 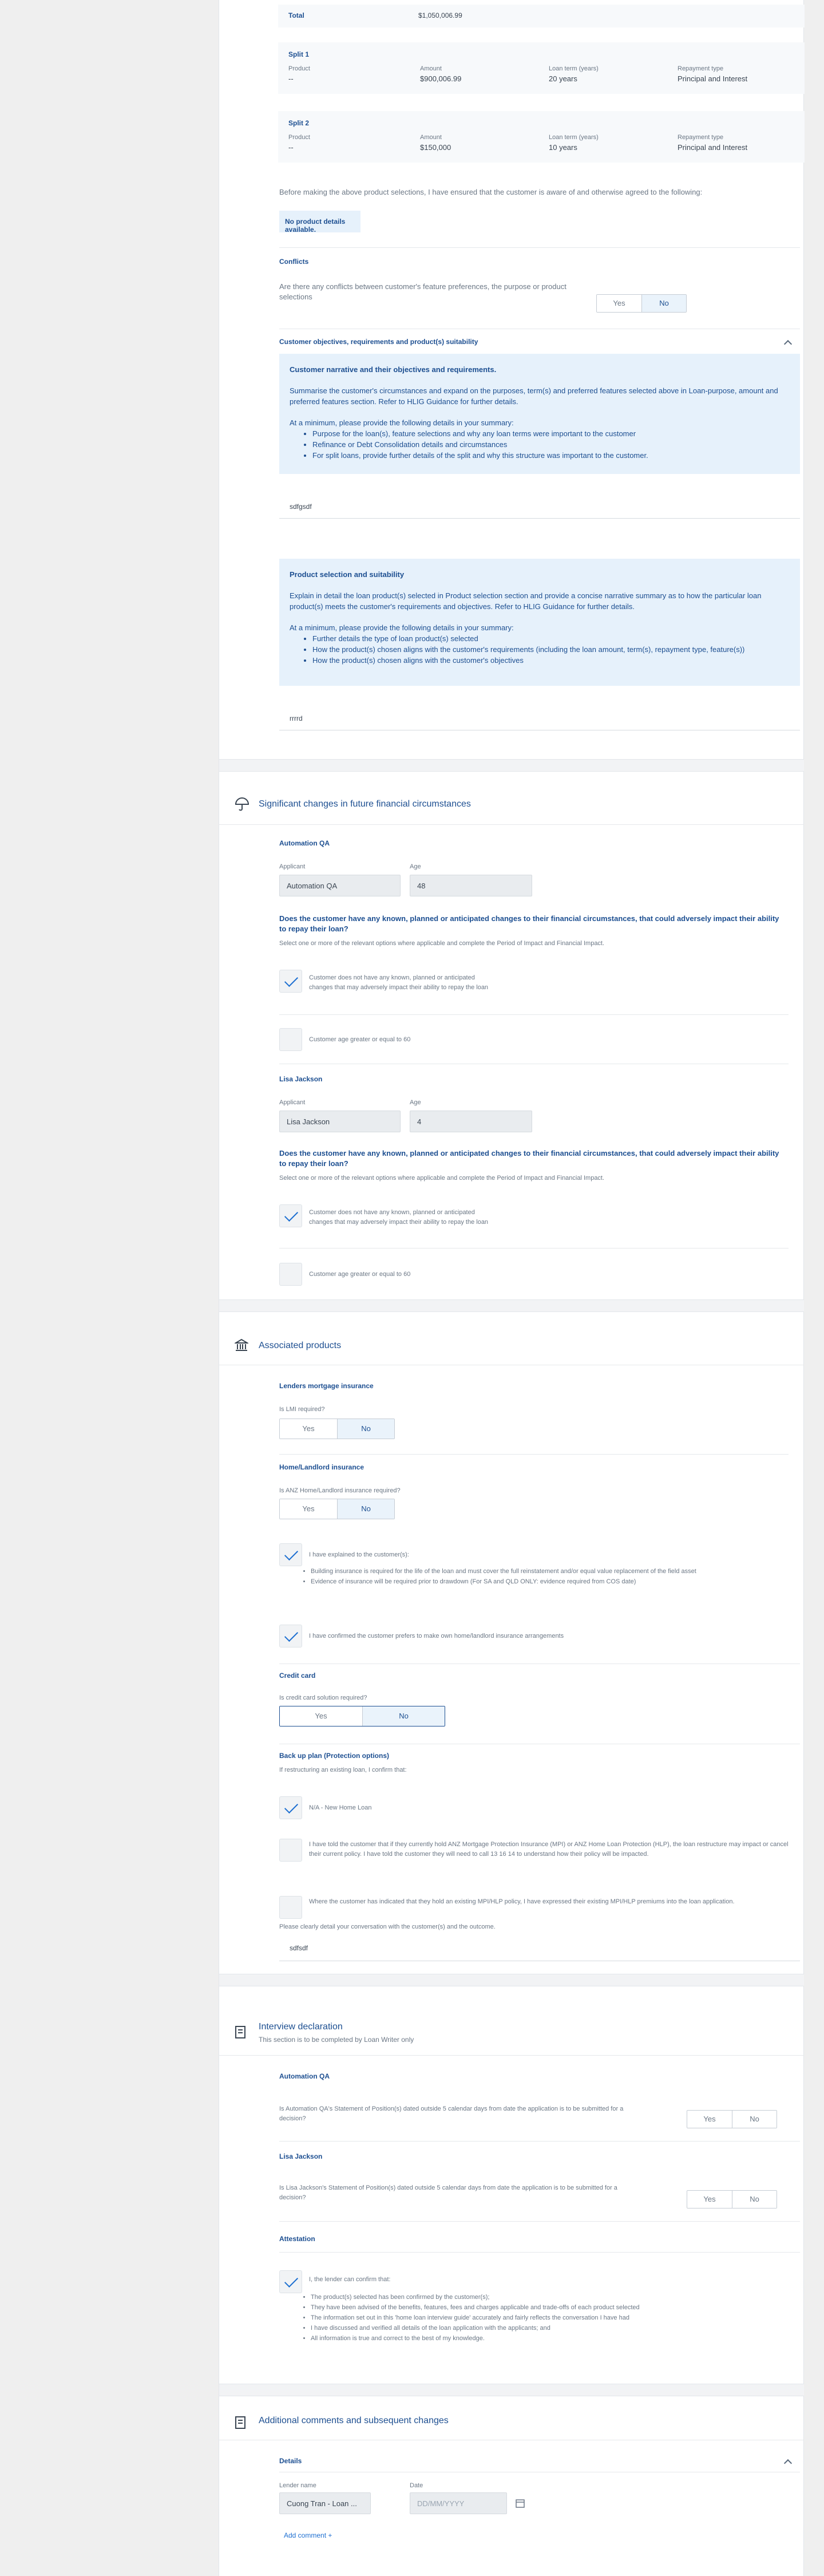 I want to click on product-selection-answer-input: rrrrd, so click(x=539, y=716).